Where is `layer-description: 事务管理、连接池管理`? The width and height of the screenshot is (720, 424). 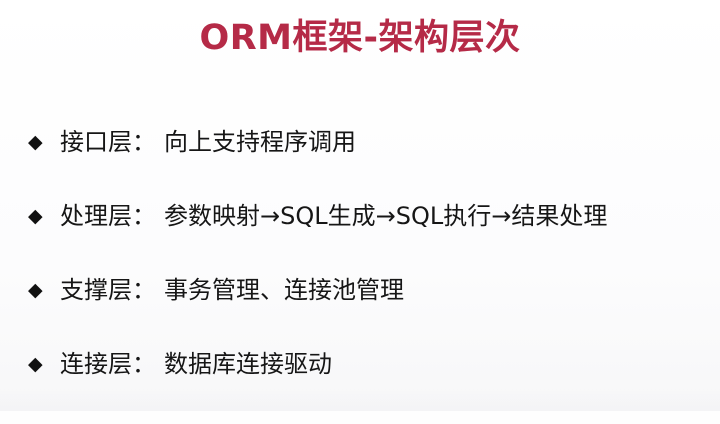
layer-description: 事务管理、连接池管理 is located at coordinates (284, 290).